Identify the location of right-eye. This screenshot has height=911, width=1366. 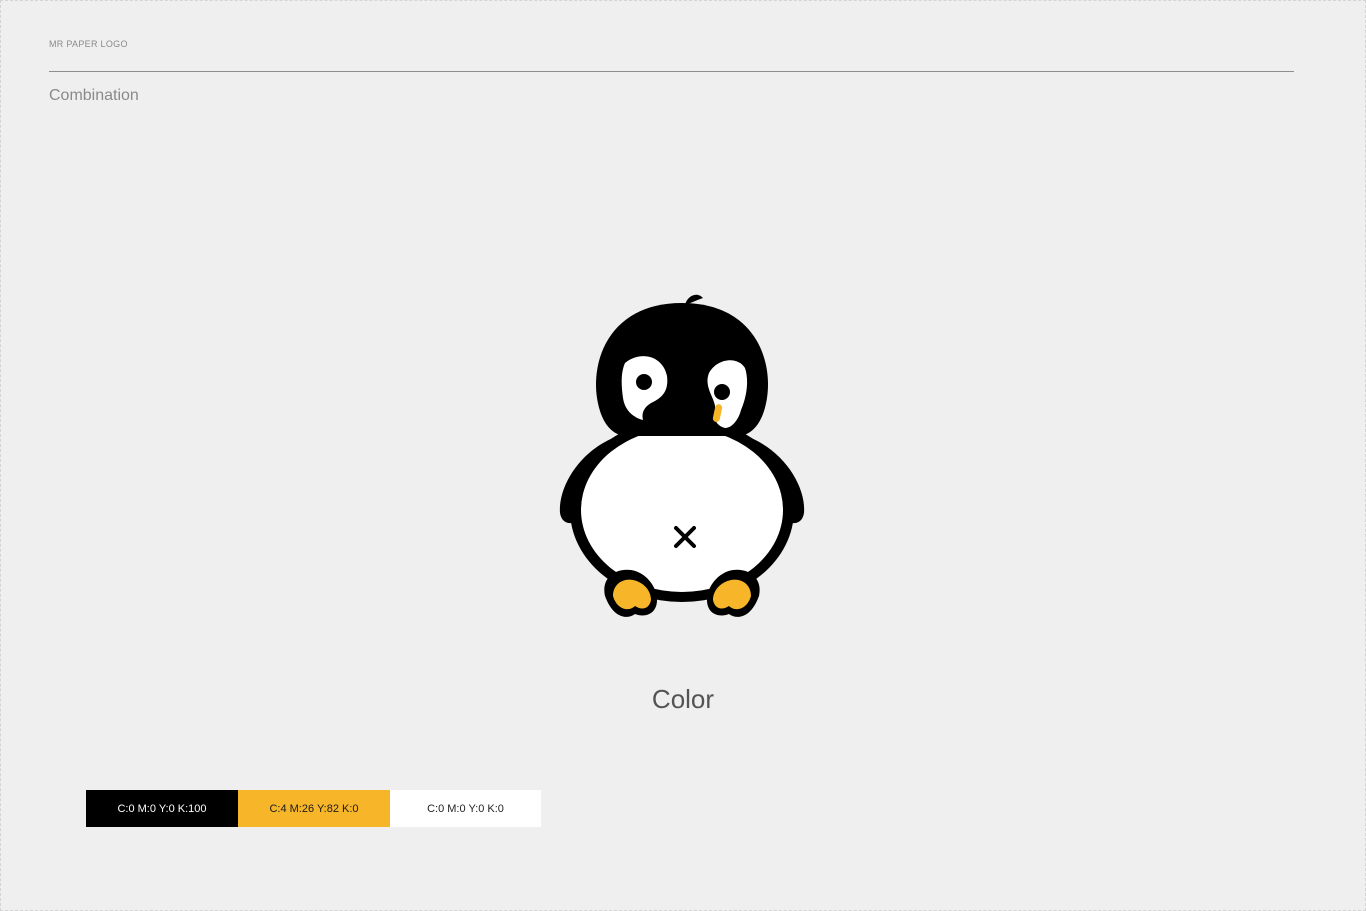
(722, 392).